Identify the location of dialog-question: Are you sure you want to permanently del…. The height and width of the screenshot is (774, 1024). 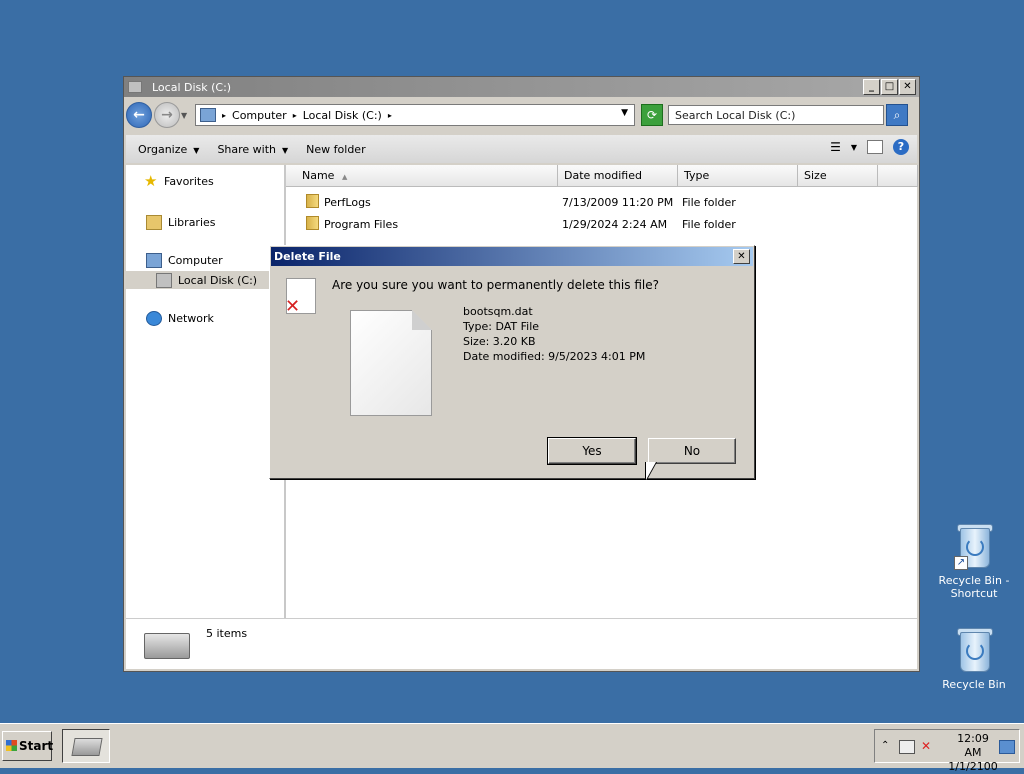
(495, 285).